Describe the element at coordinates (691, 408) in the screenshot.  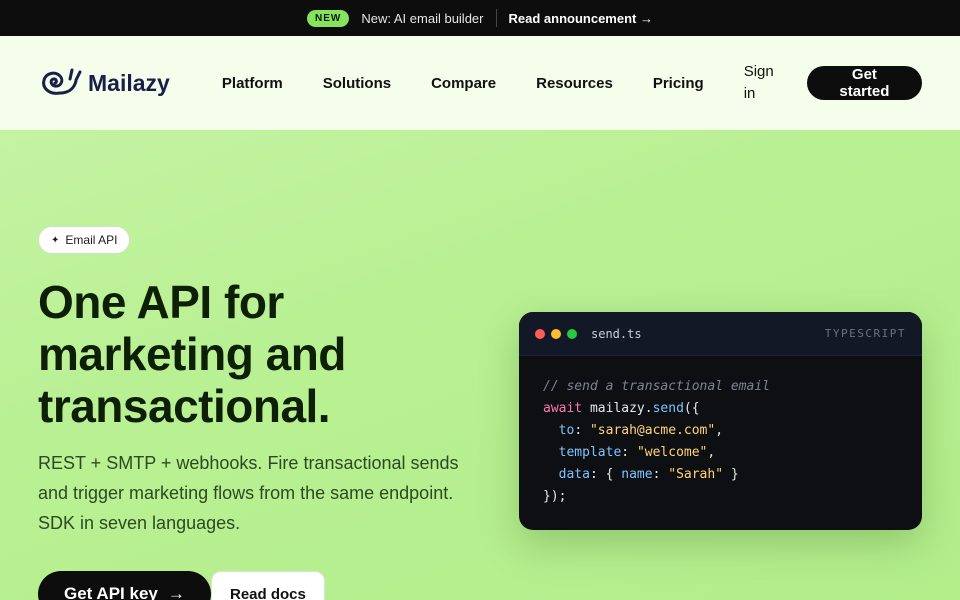
I see `code-open: ({` at that location.